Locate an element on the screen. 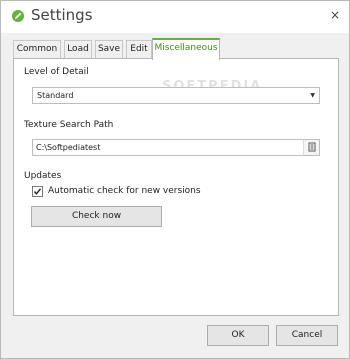 The width and height of the screenshot is (350, 359). cancel-button: Cancel is located at coordinates (307, 335).